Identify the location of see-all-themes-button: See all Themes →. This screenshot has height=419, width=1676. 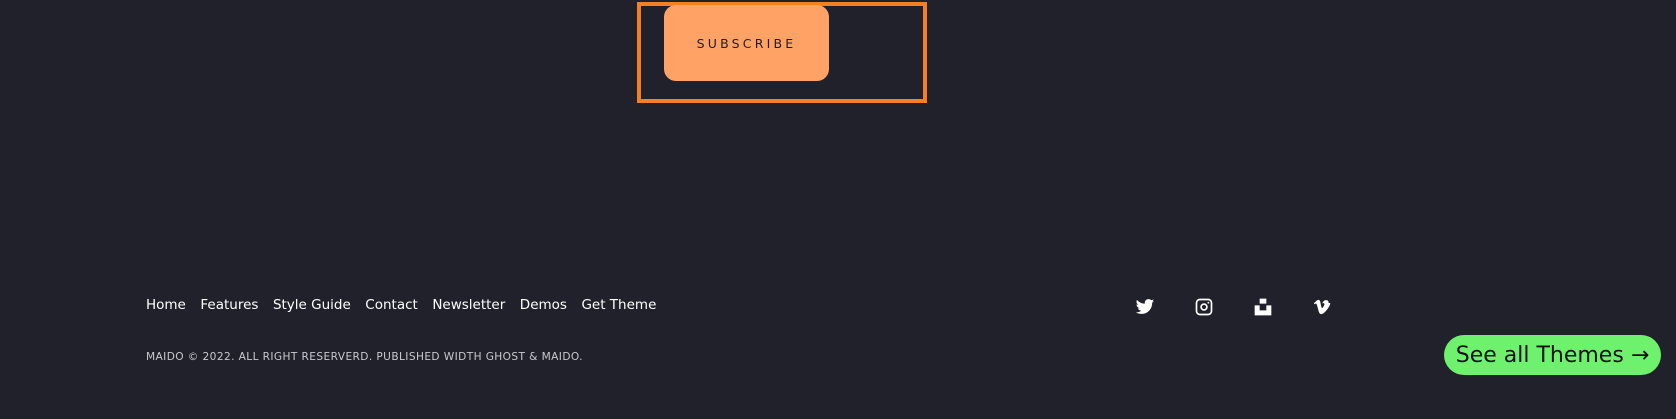
(1552, 355).